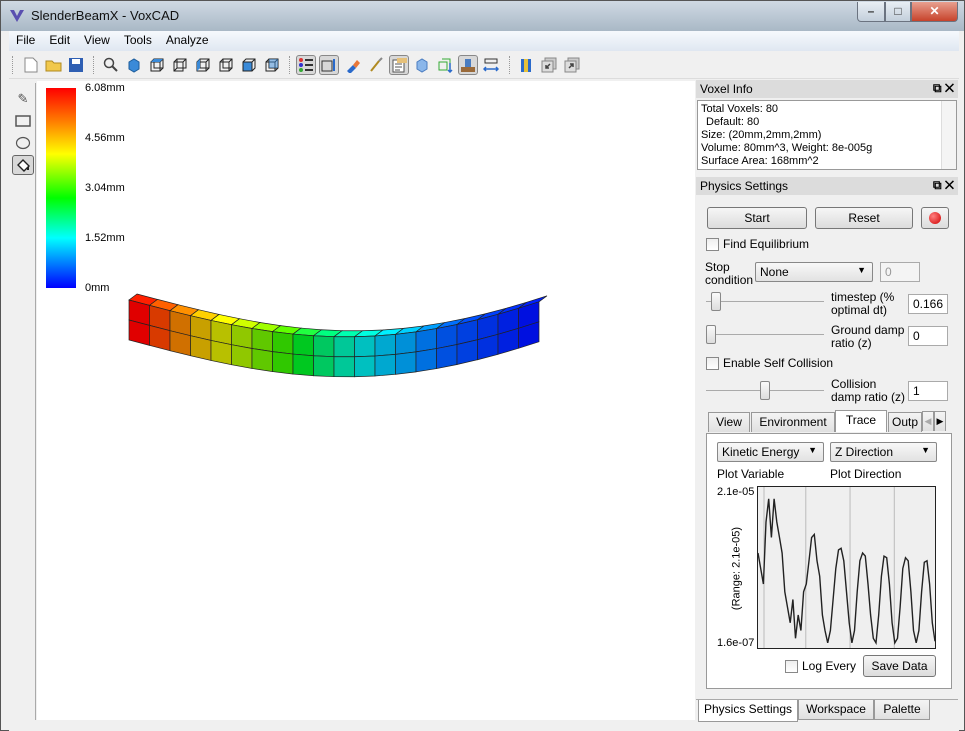 The image size is (965, 731). Describe the element at coordinates (898, 12) in the screenshot. I see `maximize-button: □` at that location.